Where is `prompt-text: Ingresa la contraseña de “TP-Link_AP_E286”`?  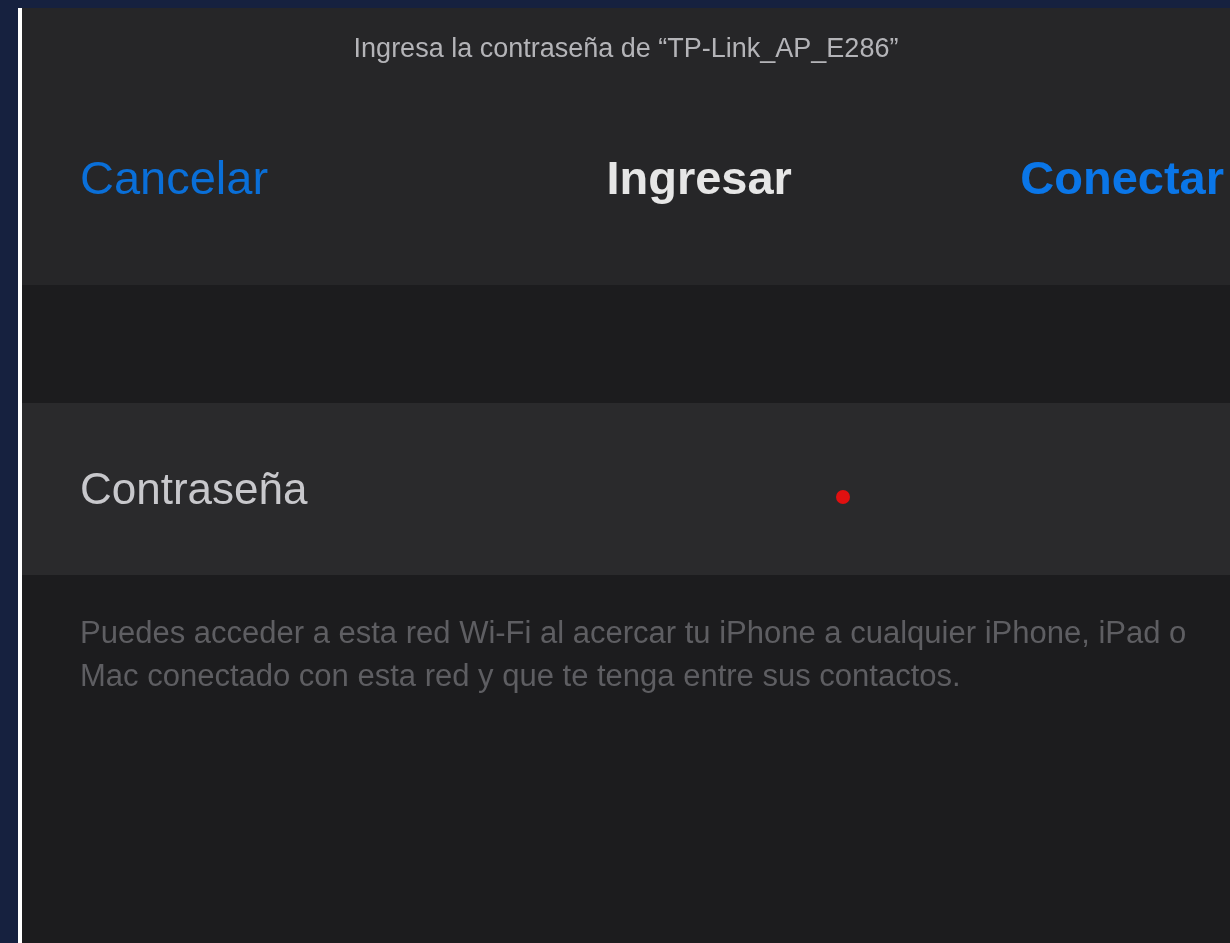 prompt-text: Ingresa la contraseña de “TP-Link_AP_E286” is located at coordinates (626, 48).